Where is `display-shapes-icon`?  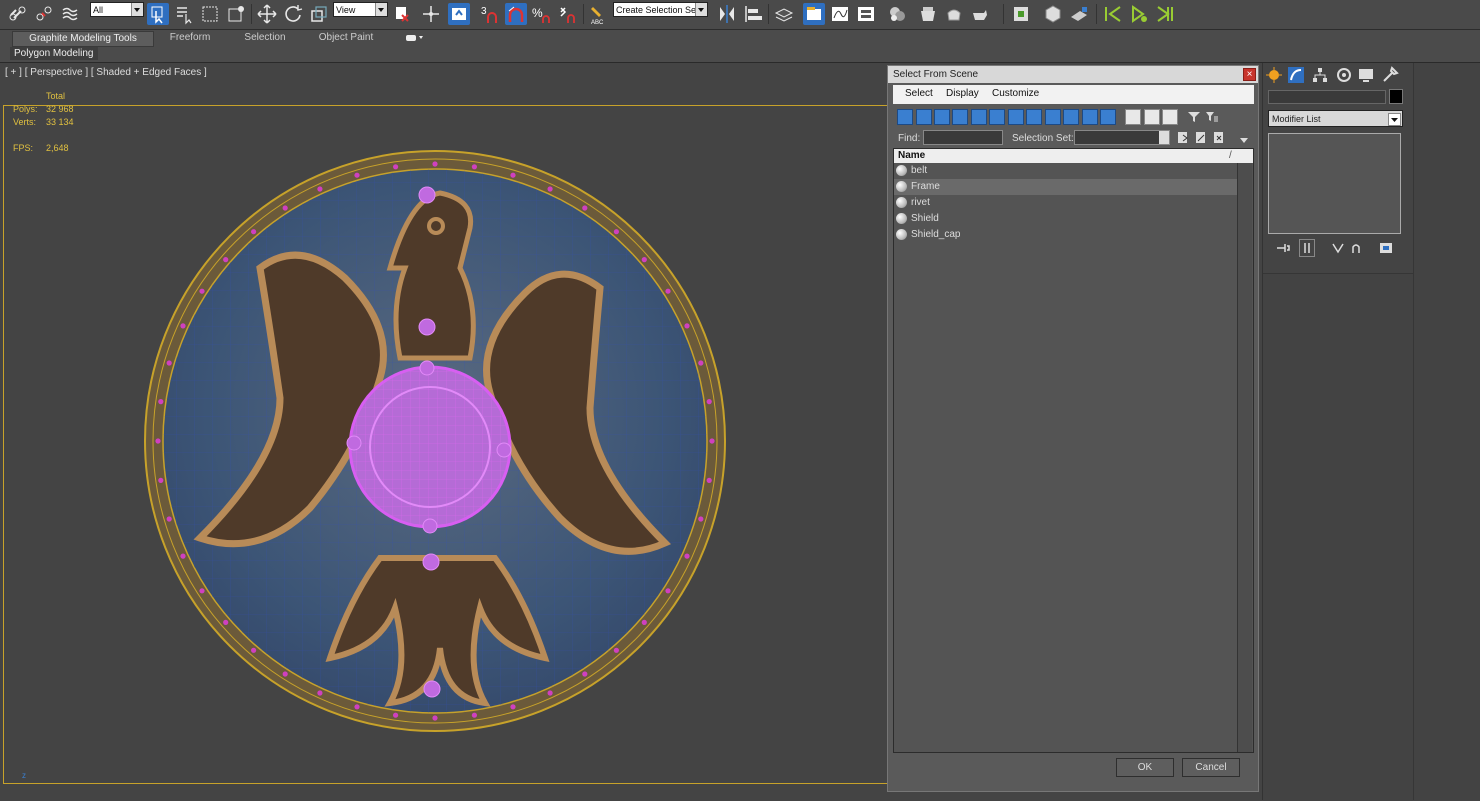
display-shapes-icon is located at coordinates (924, 117).